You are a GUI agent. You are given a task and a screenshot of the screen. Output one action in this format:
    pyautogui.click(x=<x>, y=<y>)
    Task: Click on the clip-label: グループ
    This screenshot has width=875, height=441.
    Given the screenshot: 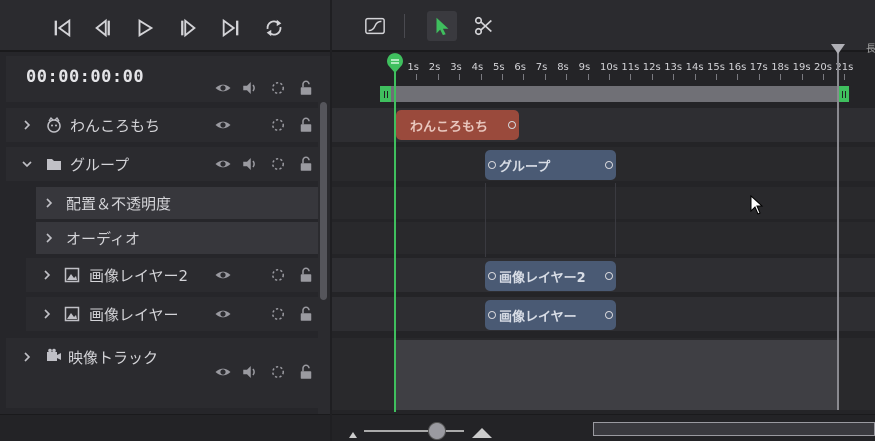 What is the action you would take?
    pyautogui.click(x=525, y=167)
    